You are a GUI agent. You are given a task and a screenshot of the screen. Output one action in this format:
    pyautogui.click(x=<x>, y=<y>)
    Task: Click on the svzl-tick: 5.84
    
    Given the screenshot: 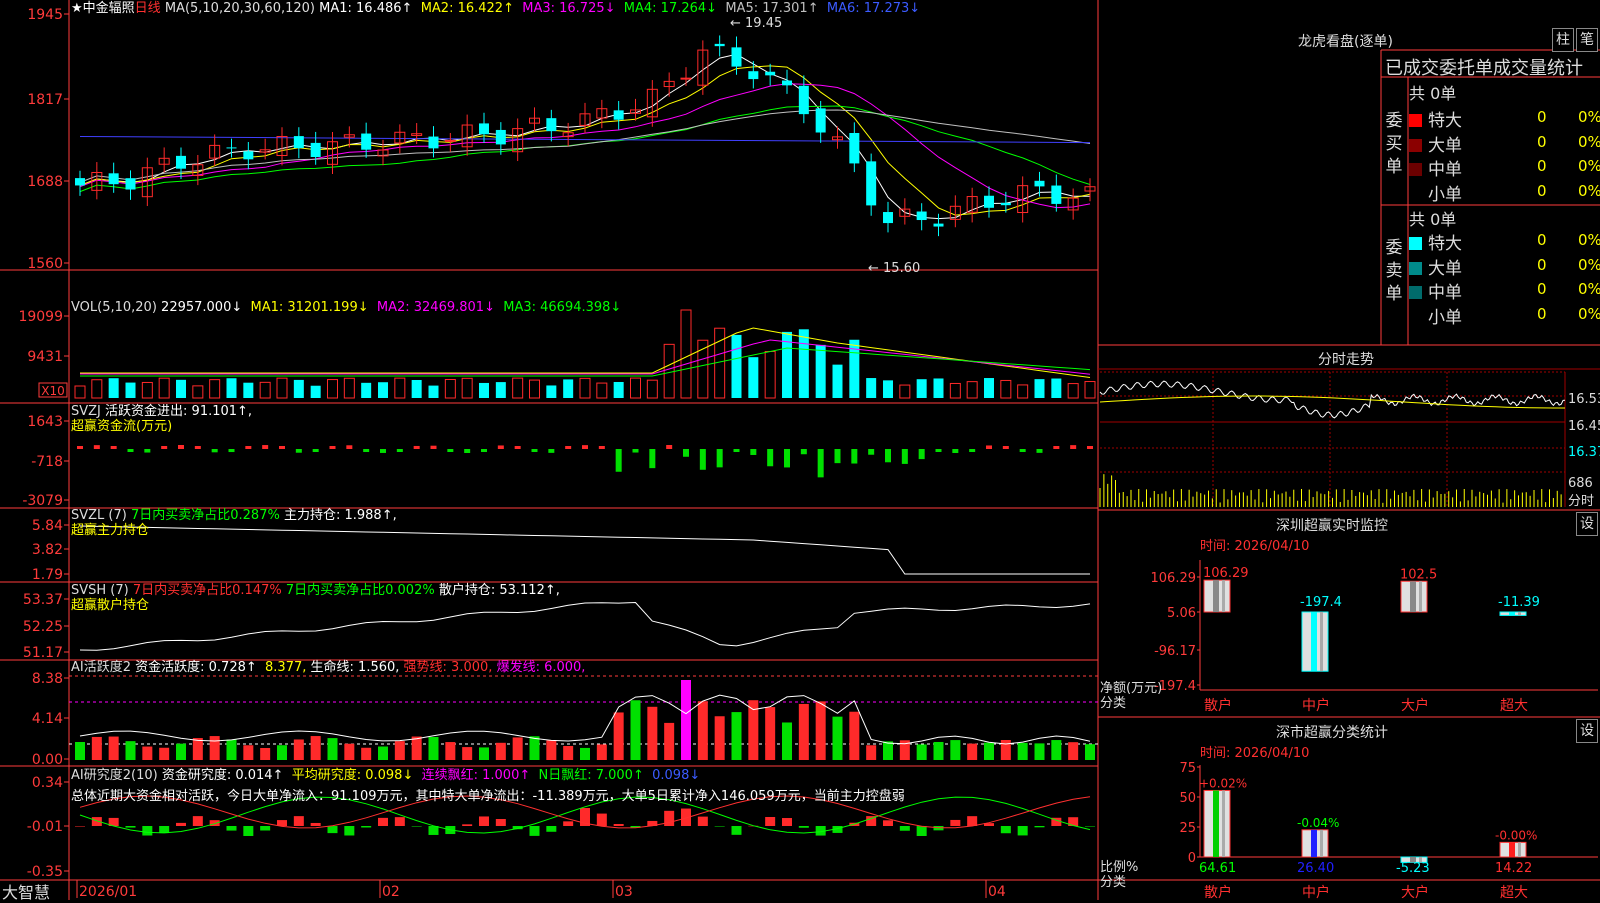 What is the action you would take?
    pyautogui.click(x=47, y=526)
    